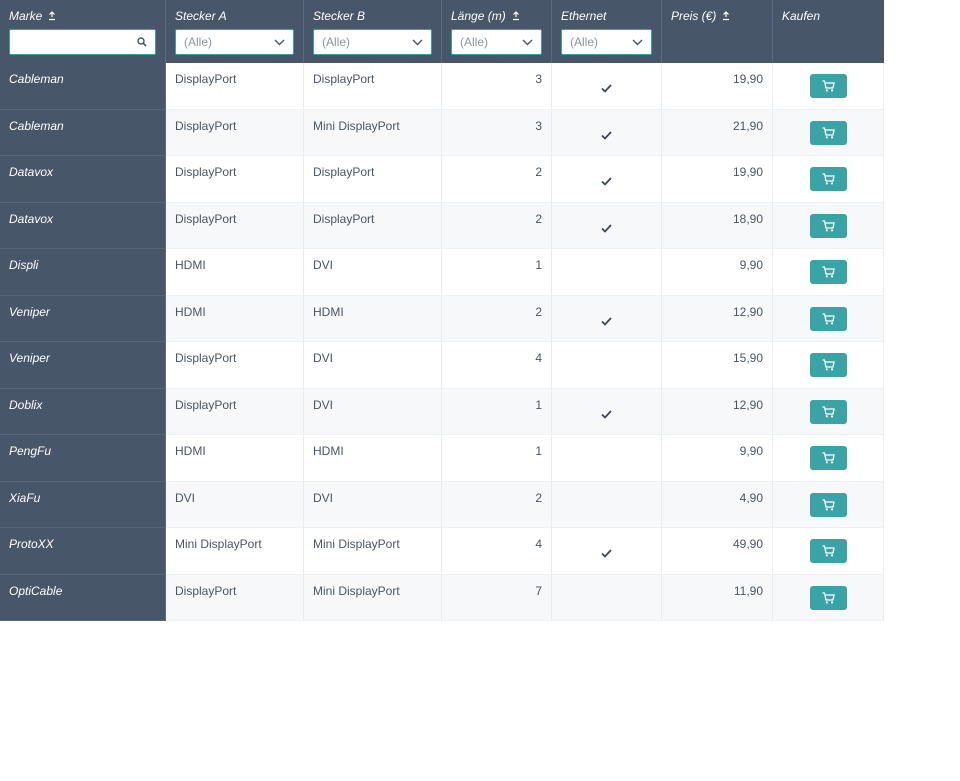 This screenshot has width=960, height=781. What do you see at coordinates (717, 31) in the screenshot?
I see `header-preis: Preis (€)` at bounding box center [717, 31].